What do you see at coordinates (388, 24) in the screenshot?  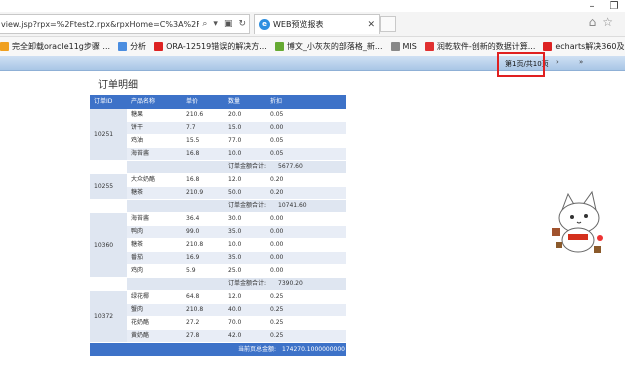 I see `new-tab-button` at bounding box center [388, 24].